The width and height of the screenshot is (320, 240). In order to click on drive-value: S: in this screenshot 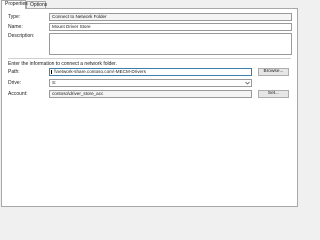, I will do `click(54, 82)`.